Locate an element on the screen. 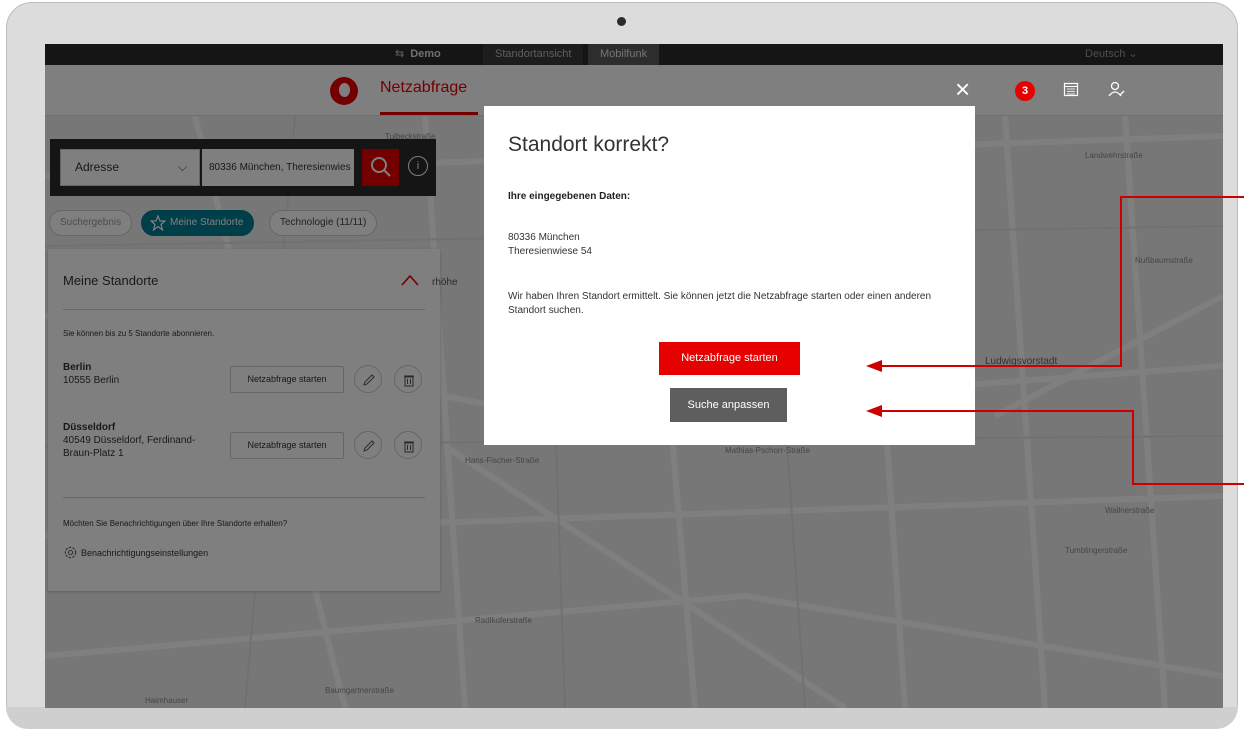 Image resolution: width=1244 pixels, height=731 pixels. notification-badge: 3 is located at coordinates (1025, 91).